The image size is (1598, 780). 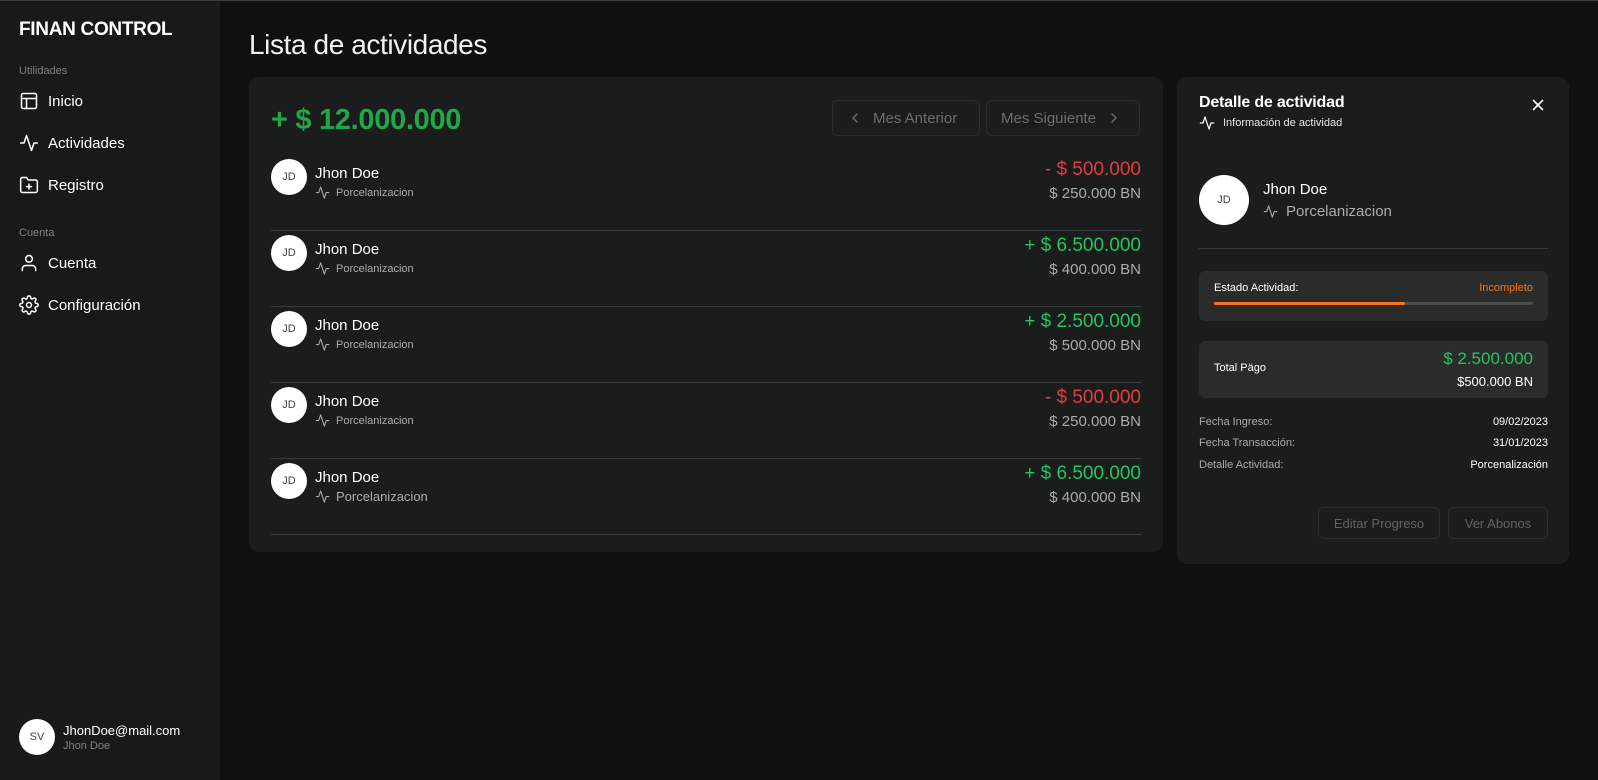 What do you see at coordinates (87, 745) in the screenshot?
I see `user-name: Jhon Doe` at bounding box center [87, 745].